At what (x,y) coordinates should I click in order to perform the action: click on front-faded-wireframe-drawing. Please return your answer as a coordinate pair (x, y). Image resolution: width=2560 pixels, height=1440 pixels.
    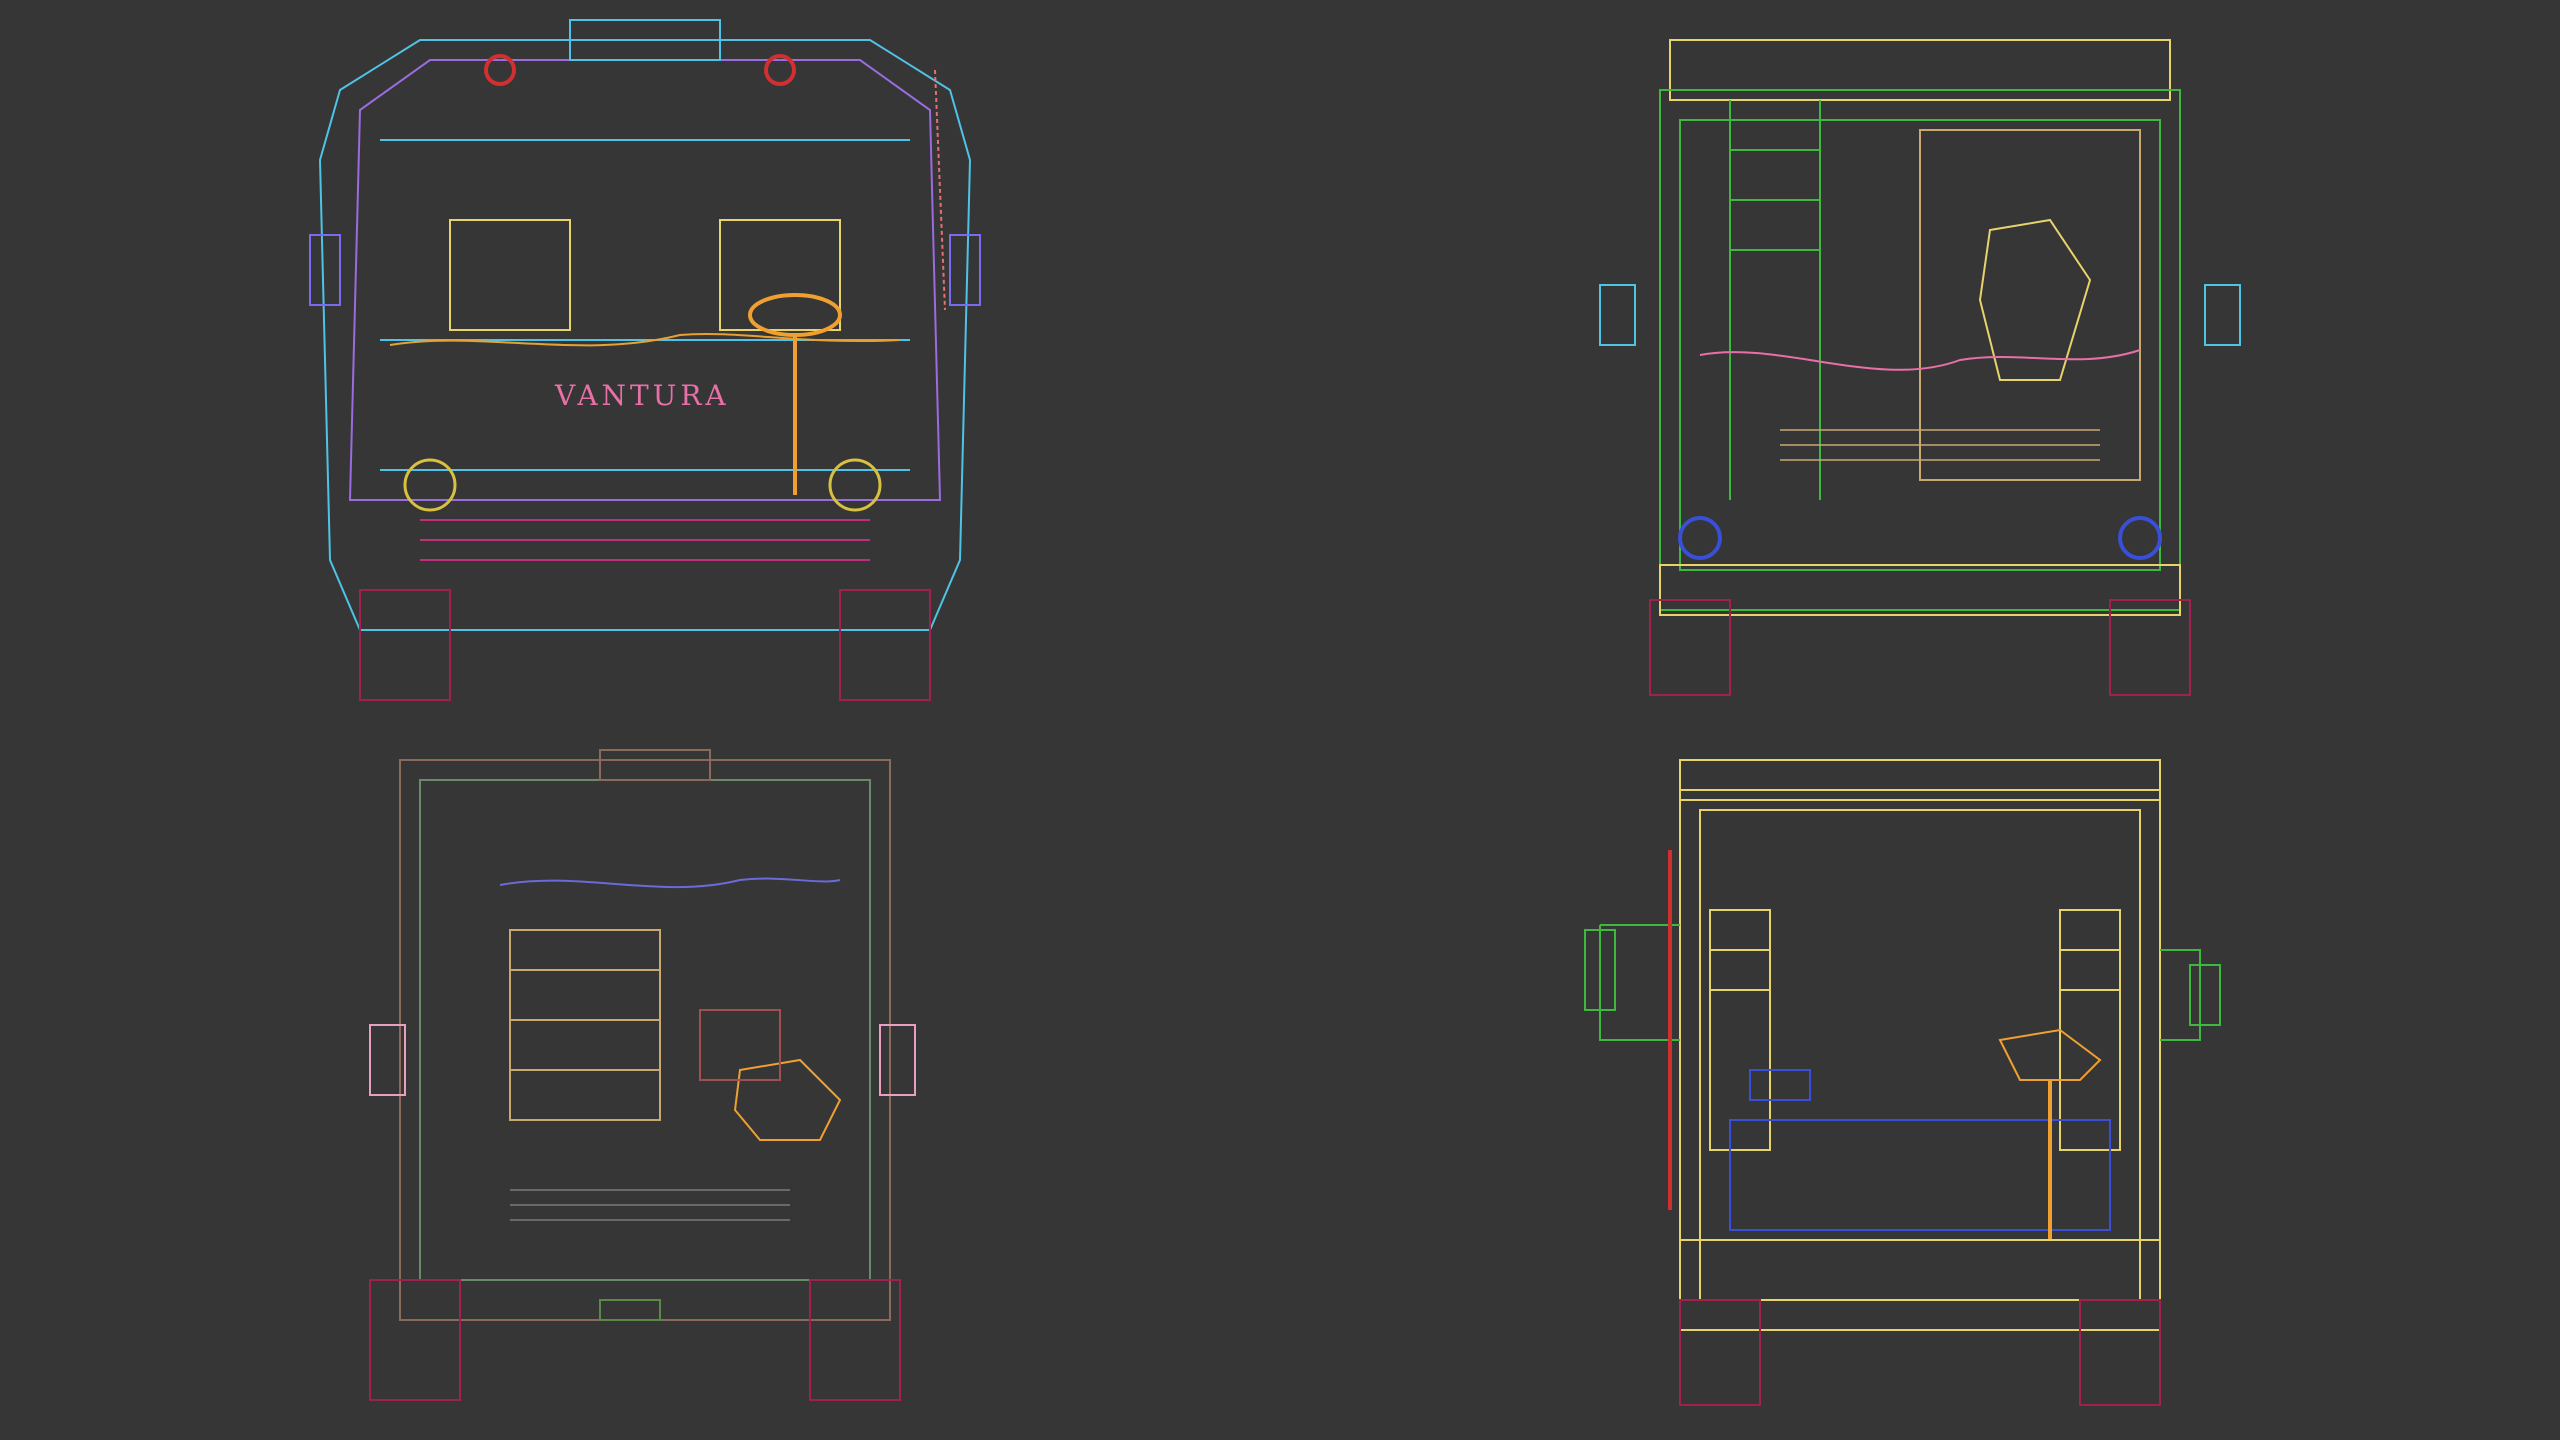
    Looking at the image, I should click on (642, 1075).